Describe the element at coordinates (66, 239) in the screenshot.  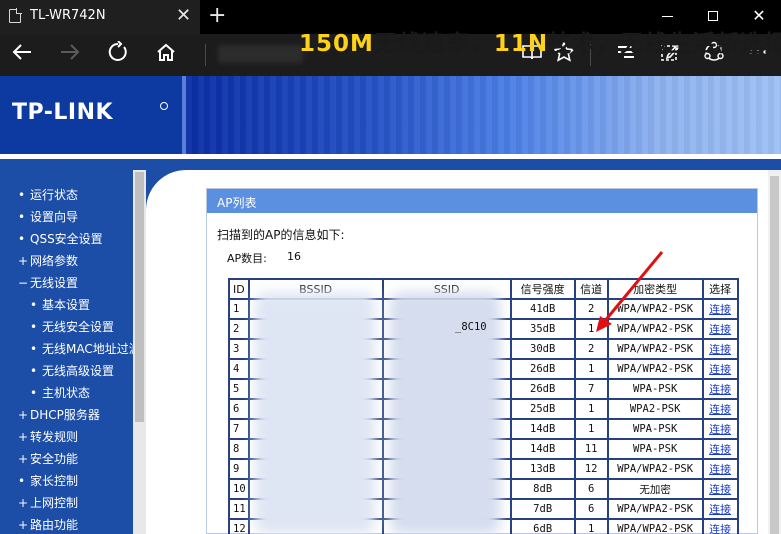
I see `sidebar-item-label: QSS安全设置` at that location.